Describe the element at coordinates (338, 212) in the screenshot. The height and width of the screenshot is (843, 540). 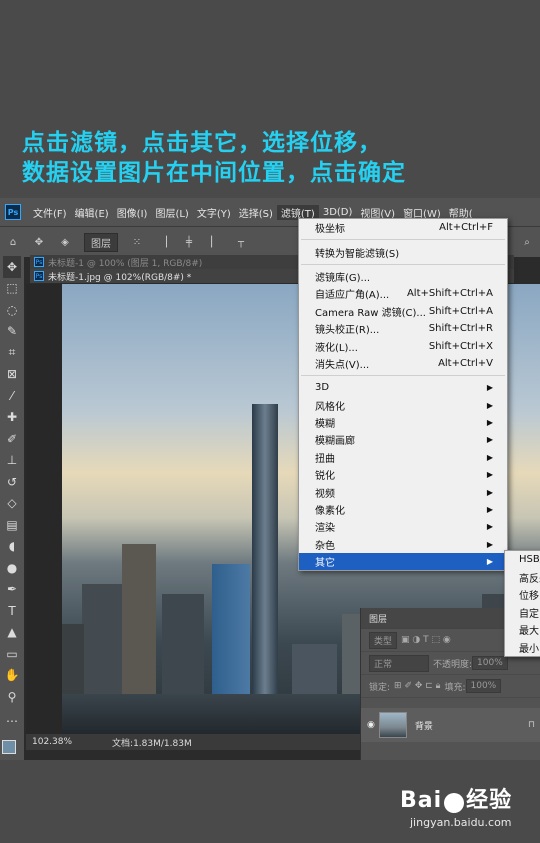
I see `menu-3d: 3D(D)` at that location.